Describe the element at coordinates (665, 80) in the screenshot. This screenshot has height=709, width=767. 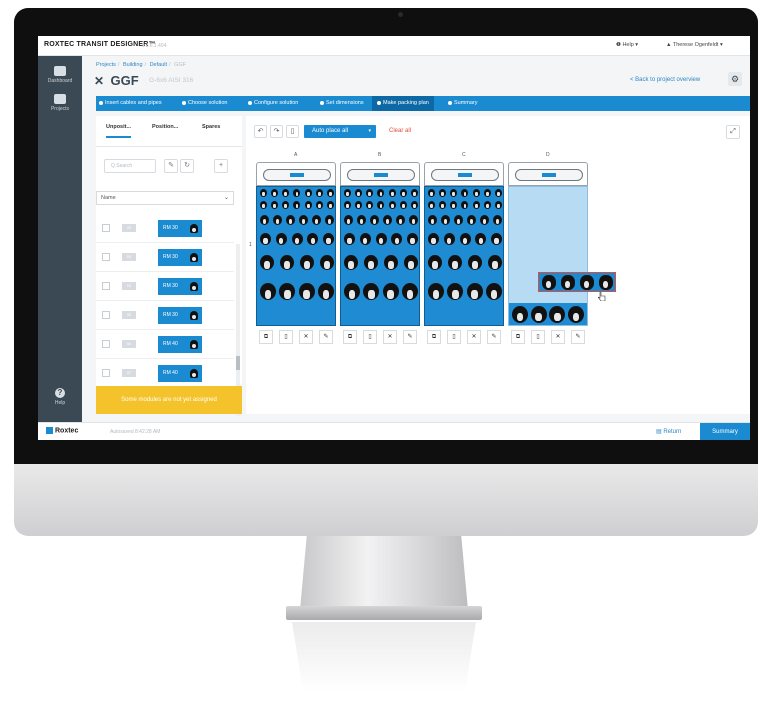
I see `back-to-project-link: < Back to project overview` at that location.